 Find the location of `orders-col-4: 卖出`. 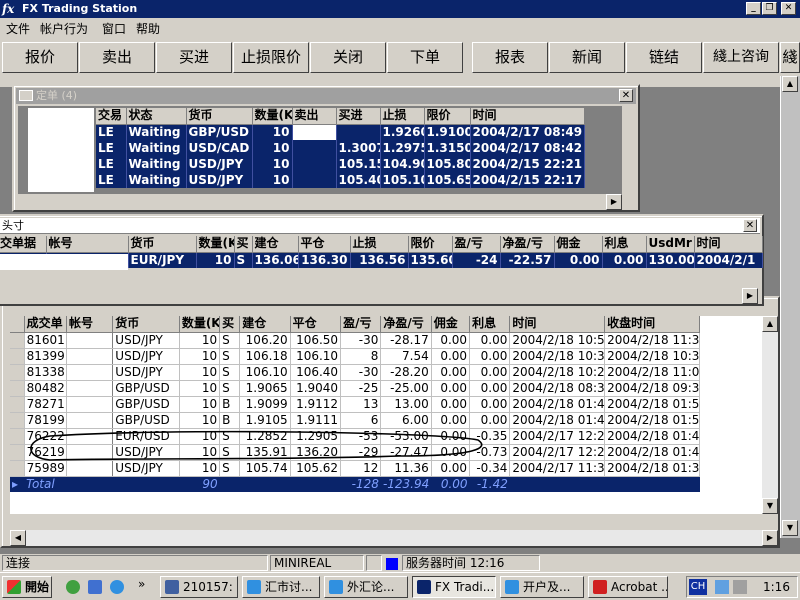

orders-col-4: 卖出 is located at coordinates (314, 116).